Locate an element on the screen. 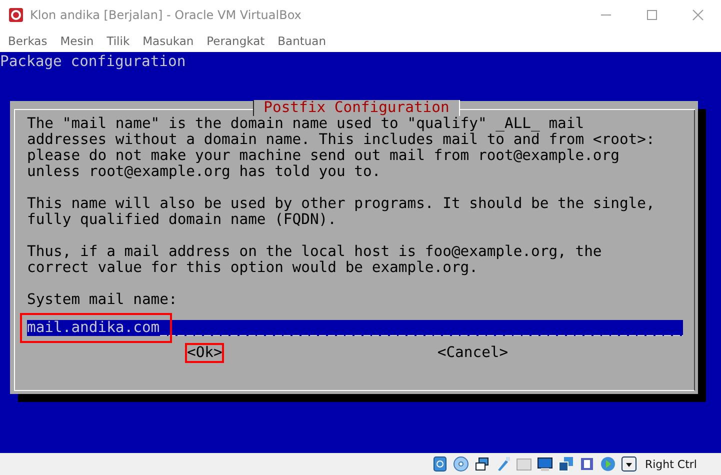  folder-icon is located at coordinates (524, 464).